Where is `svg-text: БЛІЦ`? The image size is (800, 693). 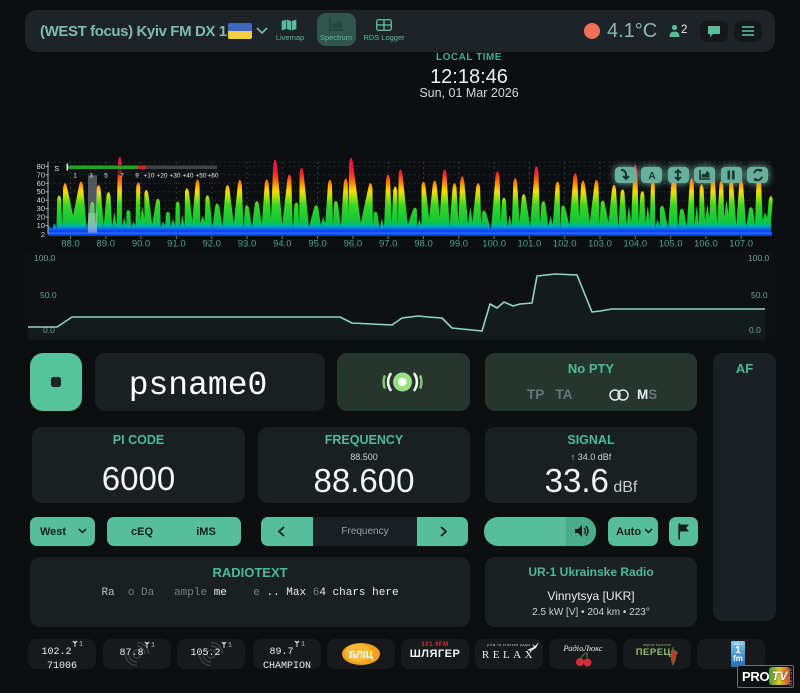 svg-text: БЛІЦ is located at coordinates (361, 655).